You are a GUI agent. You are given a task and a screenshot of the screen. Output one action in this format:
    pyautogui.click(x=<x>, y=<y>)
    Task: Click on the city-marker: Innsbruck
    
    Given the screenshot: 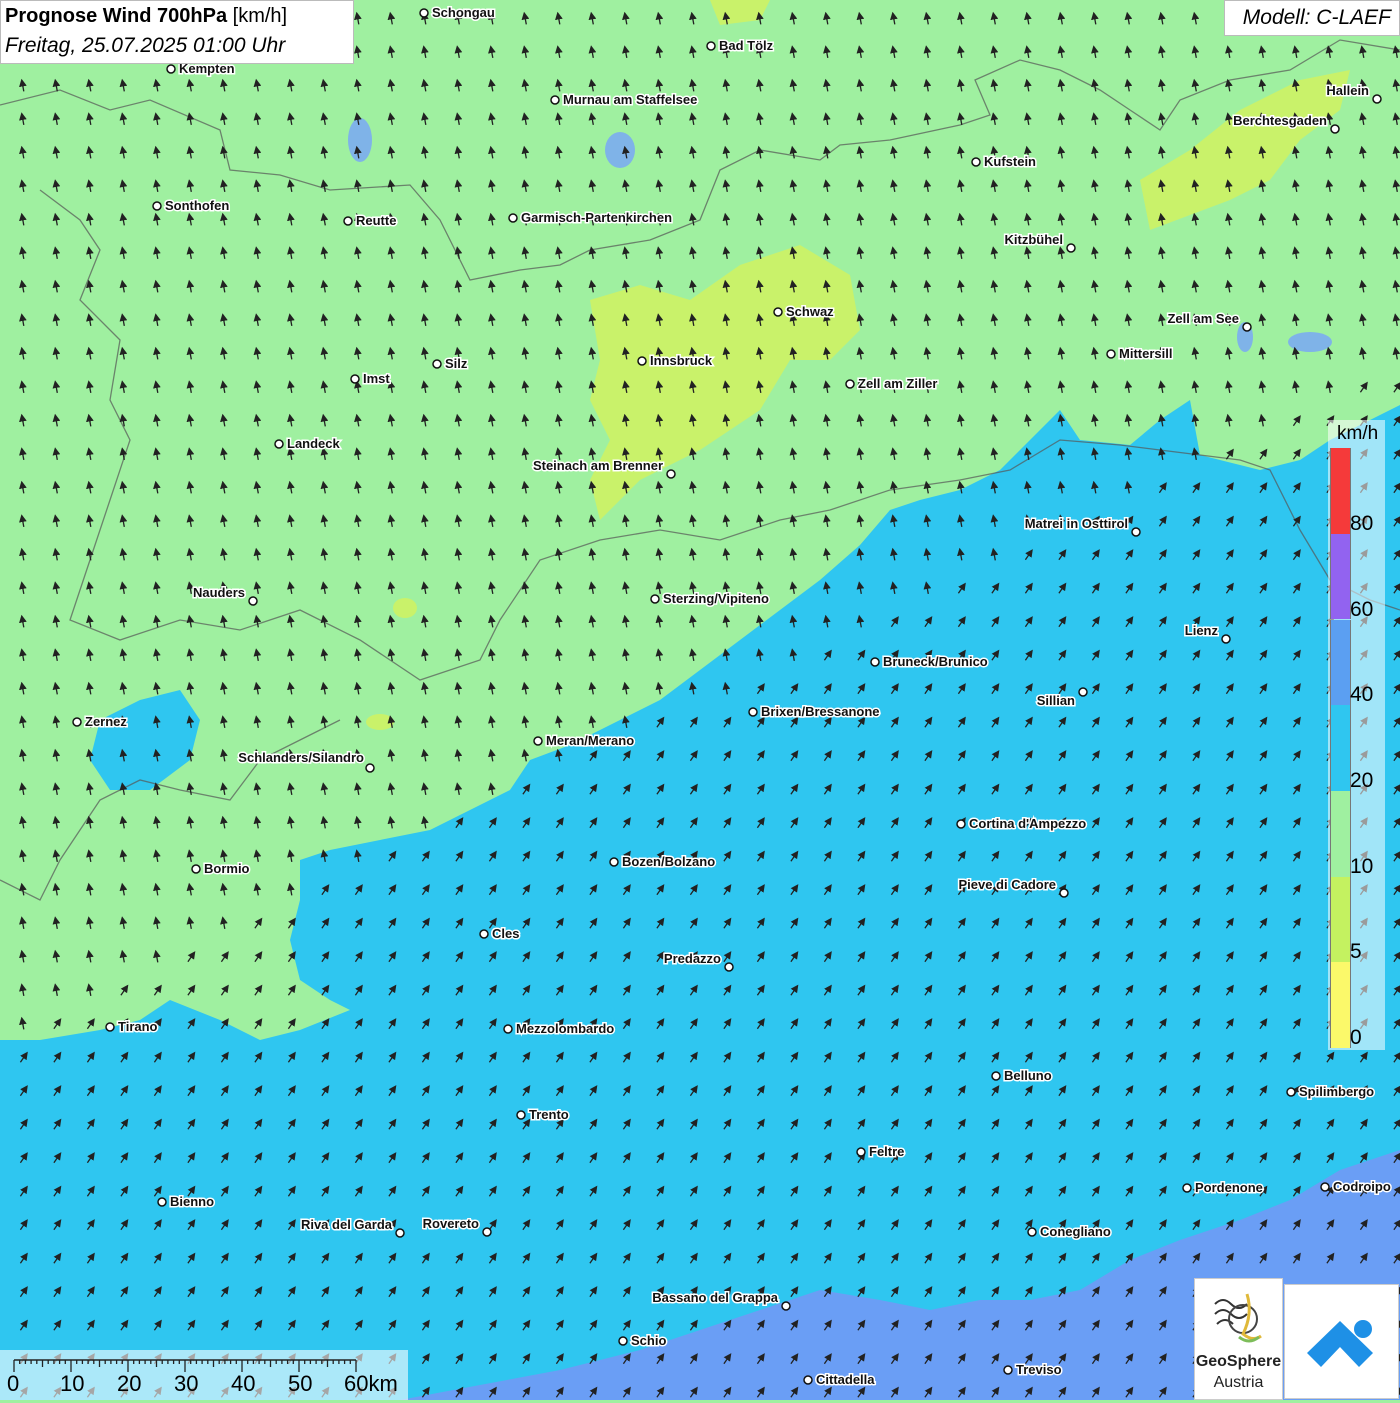 What is the action you would take?
    pyautogui.click(x=675, y=361)
    